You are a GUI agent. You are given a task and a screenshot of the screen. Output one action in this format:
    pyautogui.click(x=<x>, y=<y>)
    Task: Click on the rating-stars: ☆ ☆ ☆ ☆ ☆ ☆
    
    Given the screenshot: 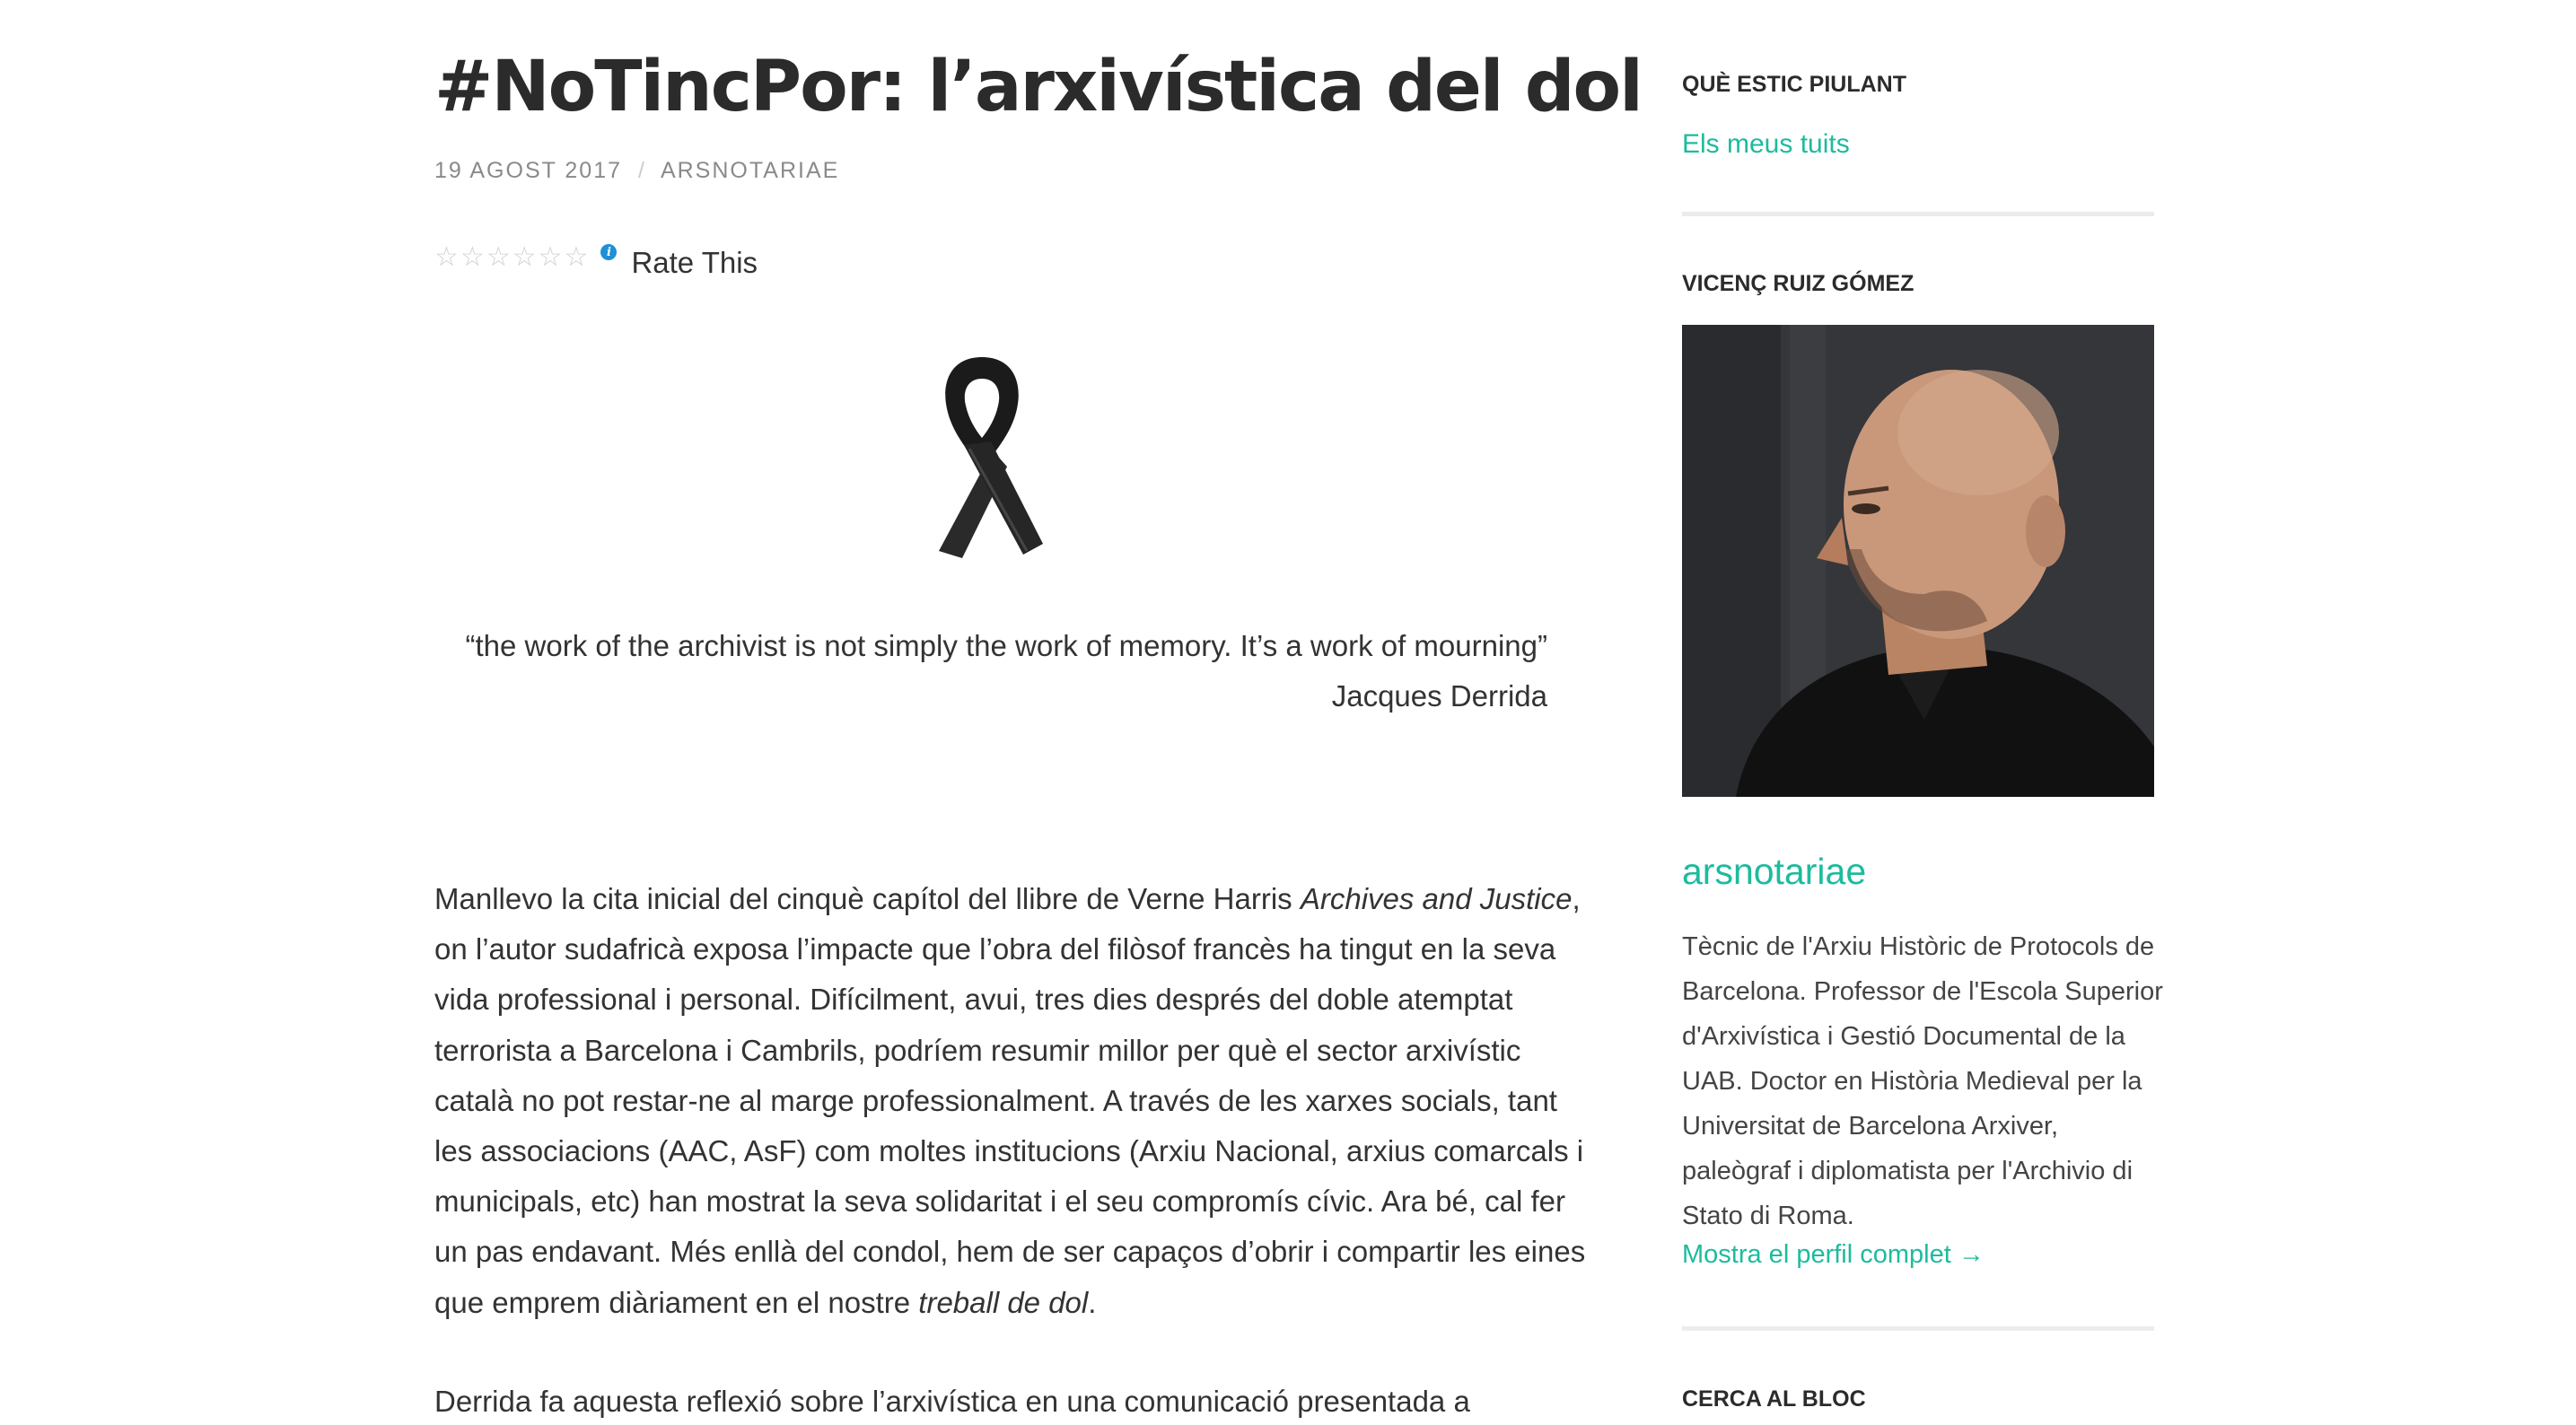 What is the action you would take?
    pyautogui.click(x=511, y=257)
    